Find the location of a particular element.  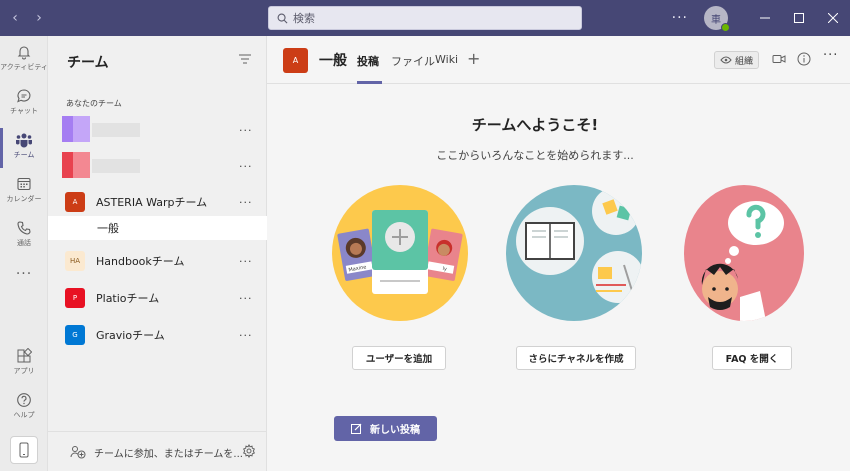

welcome-title: チームへようこそ! is located at coordinates (535, 125).